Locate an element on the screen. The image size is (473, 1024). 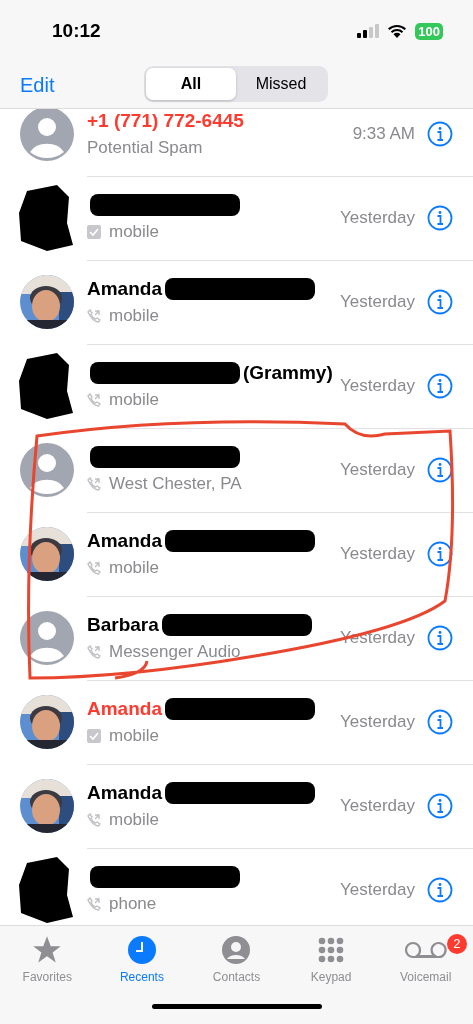
clock-icon is located at coordinates (141, 950).